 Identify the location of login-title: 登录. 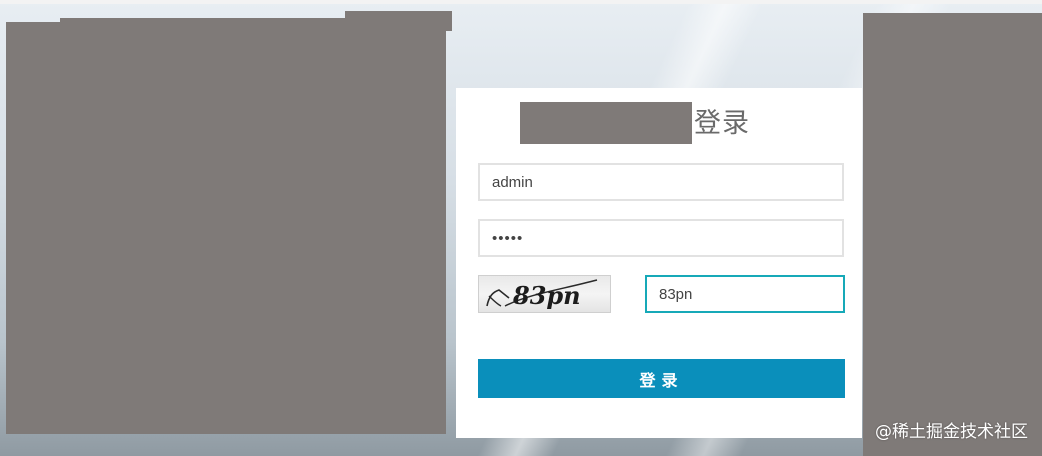
(722, 123).